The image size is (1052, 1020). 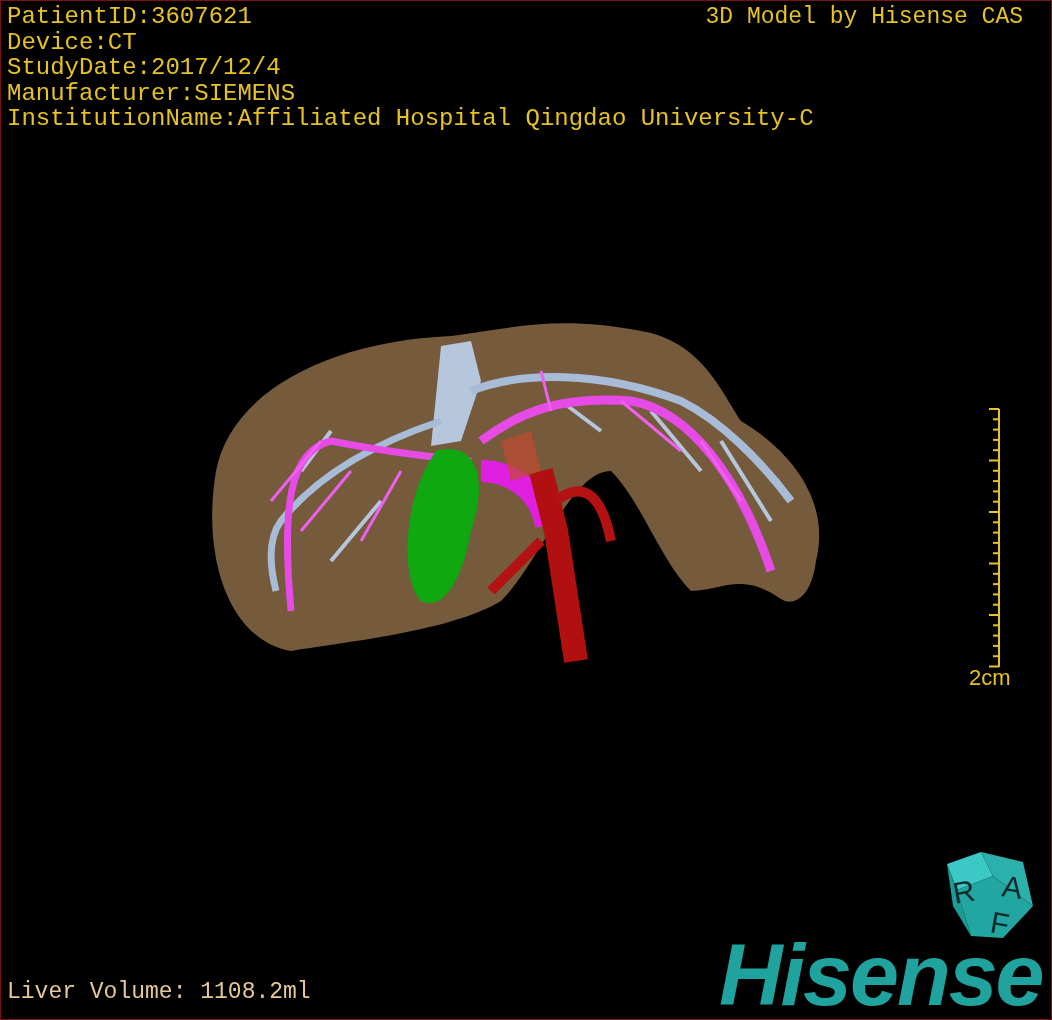 What do you see at coordinates (864, 17) in the screenshot?
I see `model-credit-text: 3D Model by Hisense CAS` at bounding box center [864, 17].